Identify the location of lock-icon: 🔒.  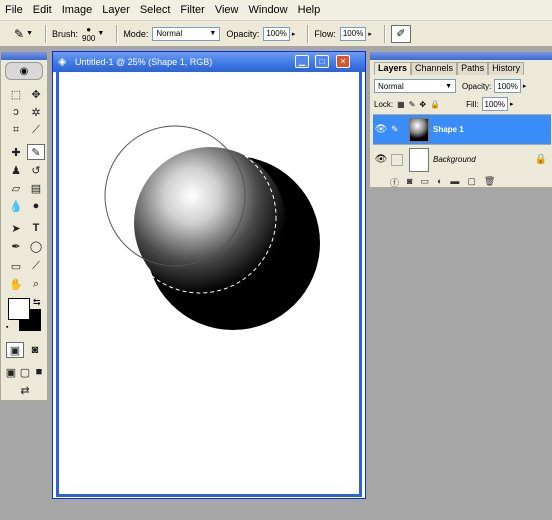
(540, 159).